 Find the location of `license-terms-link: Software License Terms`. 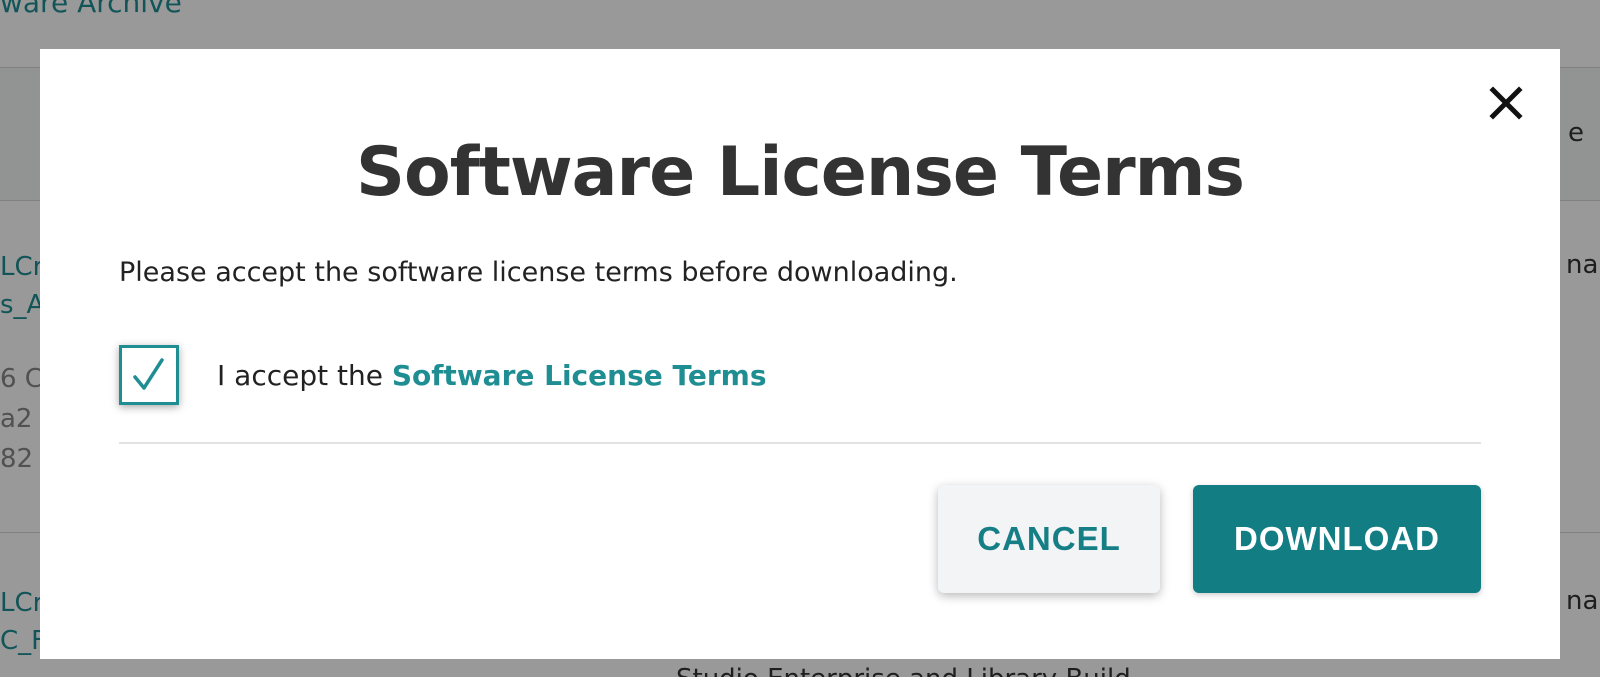

license-terms-link: Software License Terms is located at coordinates (579, 375).